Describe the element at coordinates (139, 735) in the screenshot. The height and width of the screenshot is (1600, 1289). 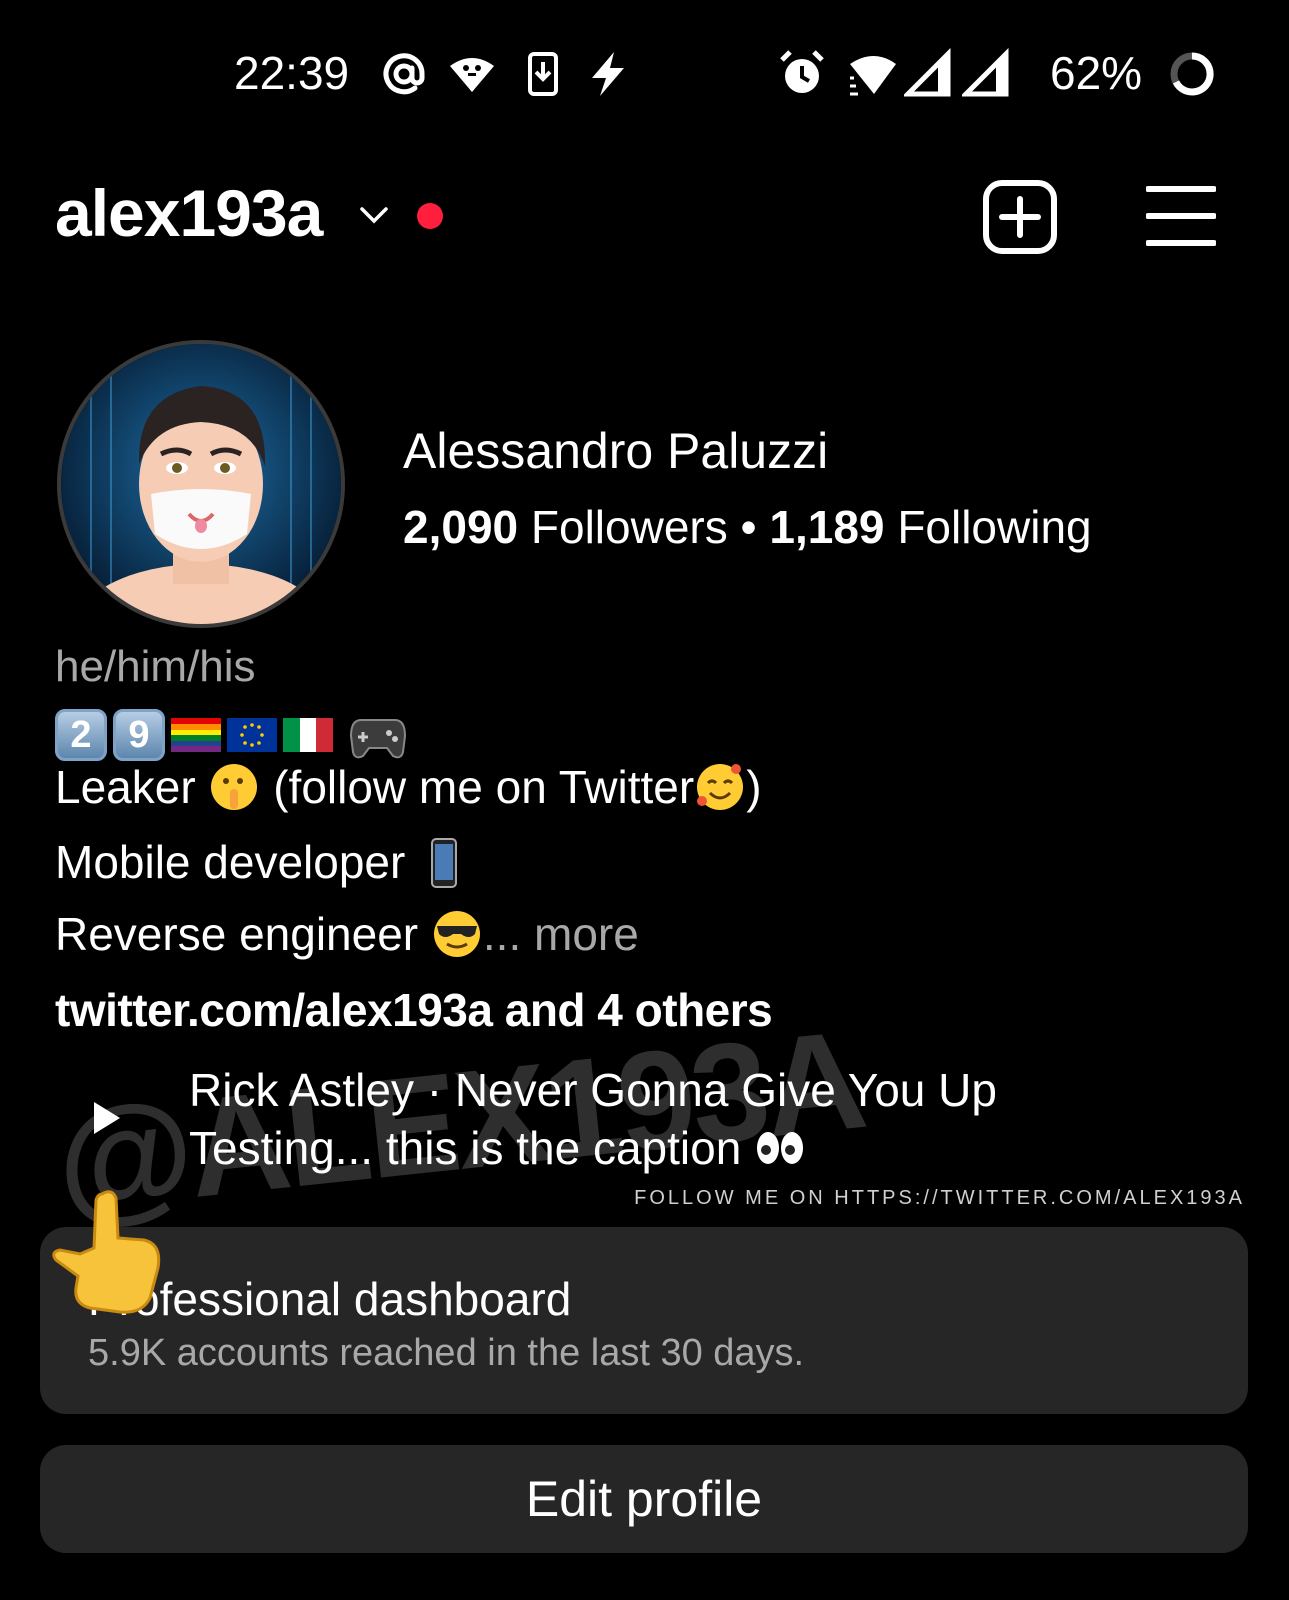
I see `keycap-digit: 9` at that location.